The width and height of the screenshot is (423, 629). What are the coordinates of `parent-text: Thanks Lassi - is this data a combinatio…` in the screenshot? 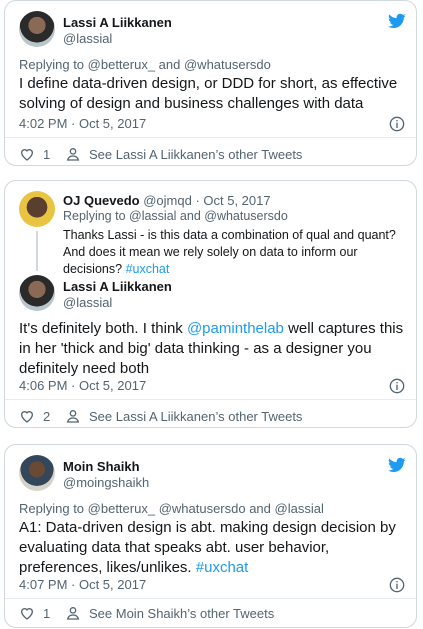 It's located at (229, 252).